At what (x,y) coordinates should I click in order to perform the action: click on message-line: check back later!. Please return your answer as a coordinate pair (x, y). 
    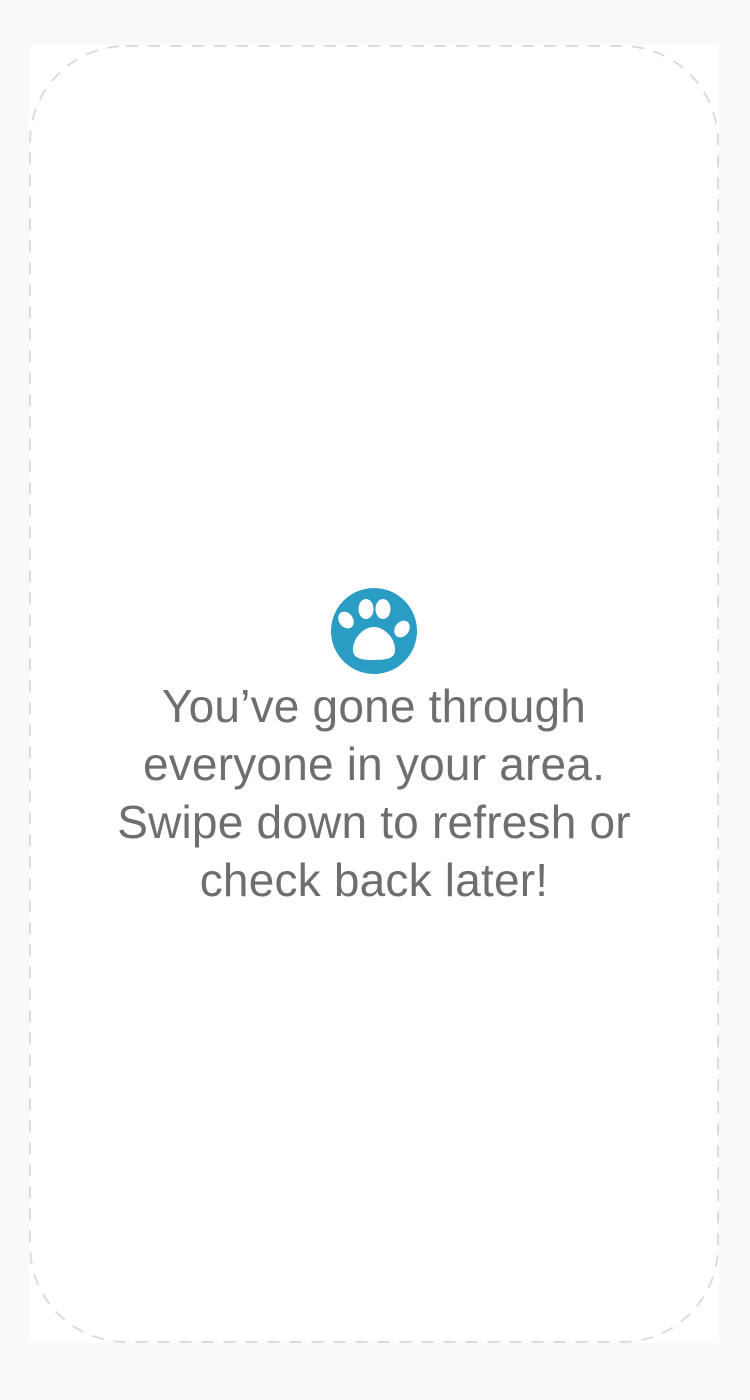
    Looking at the image, I should click on (374, 880).